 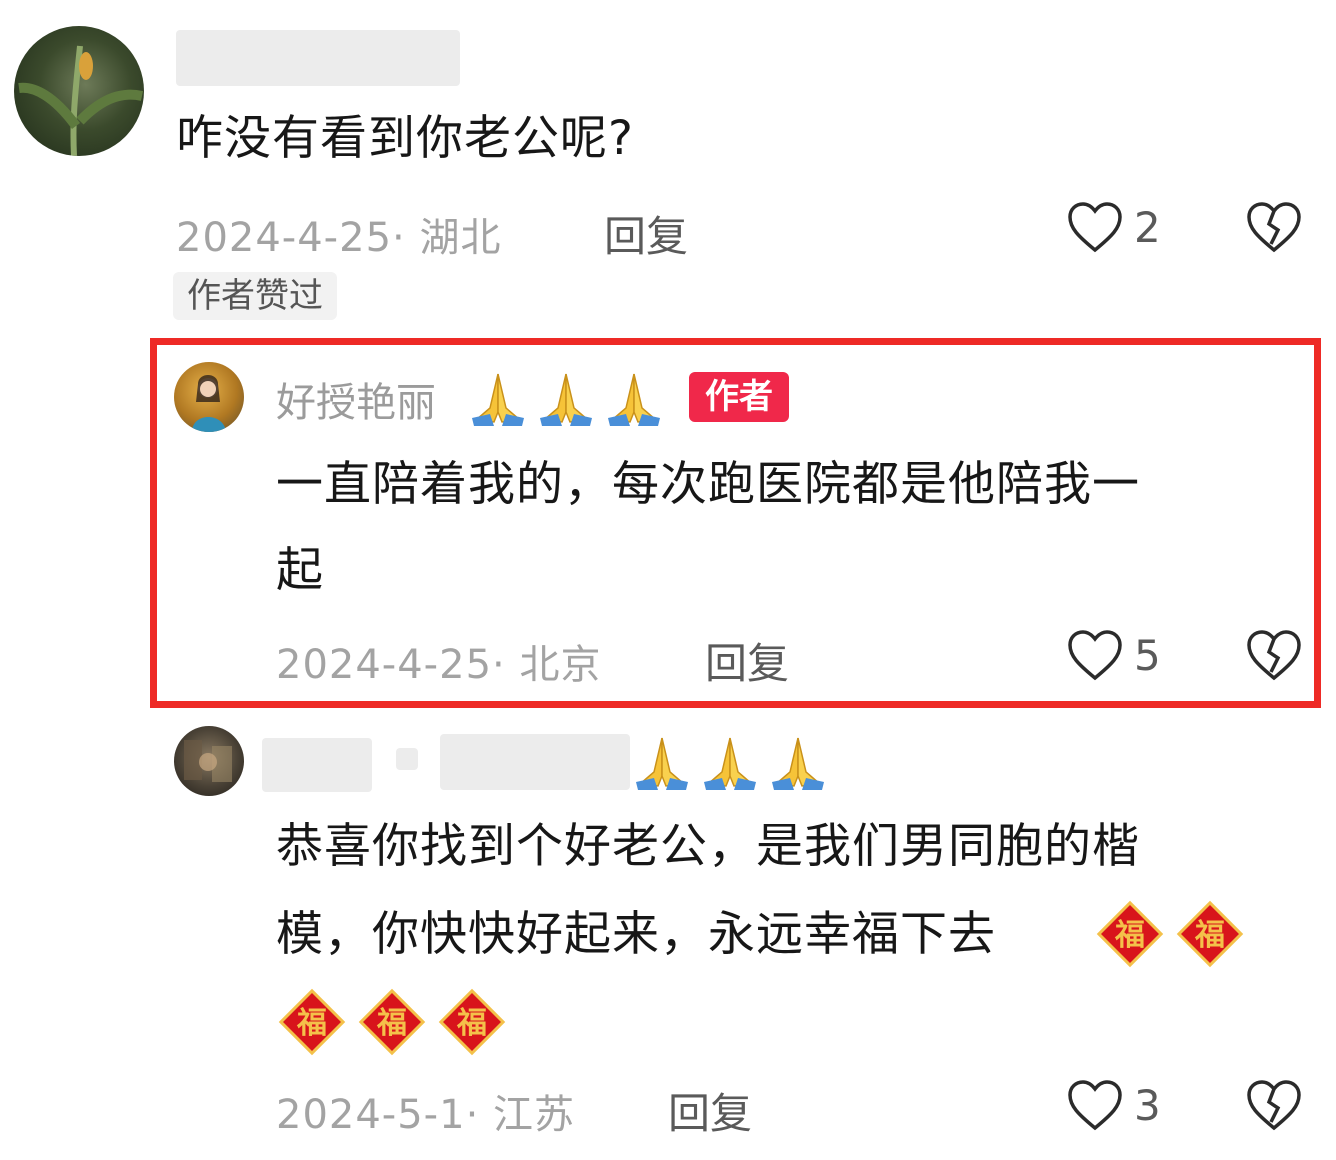 What do you see at coordinates (708, 484) in the screenshot?
I see `comment-text-line: 一直陪着我的，每次跑医院都是他陪我一` at bounding box center [708, 484].